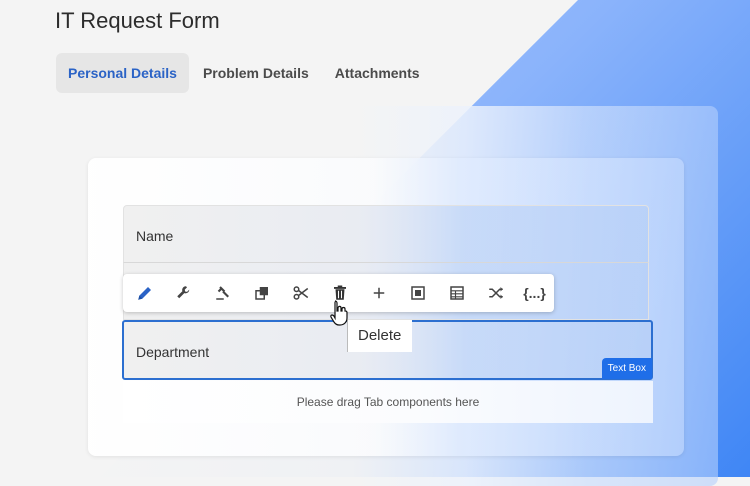  I want to click on rules-button, so click(223, 293).